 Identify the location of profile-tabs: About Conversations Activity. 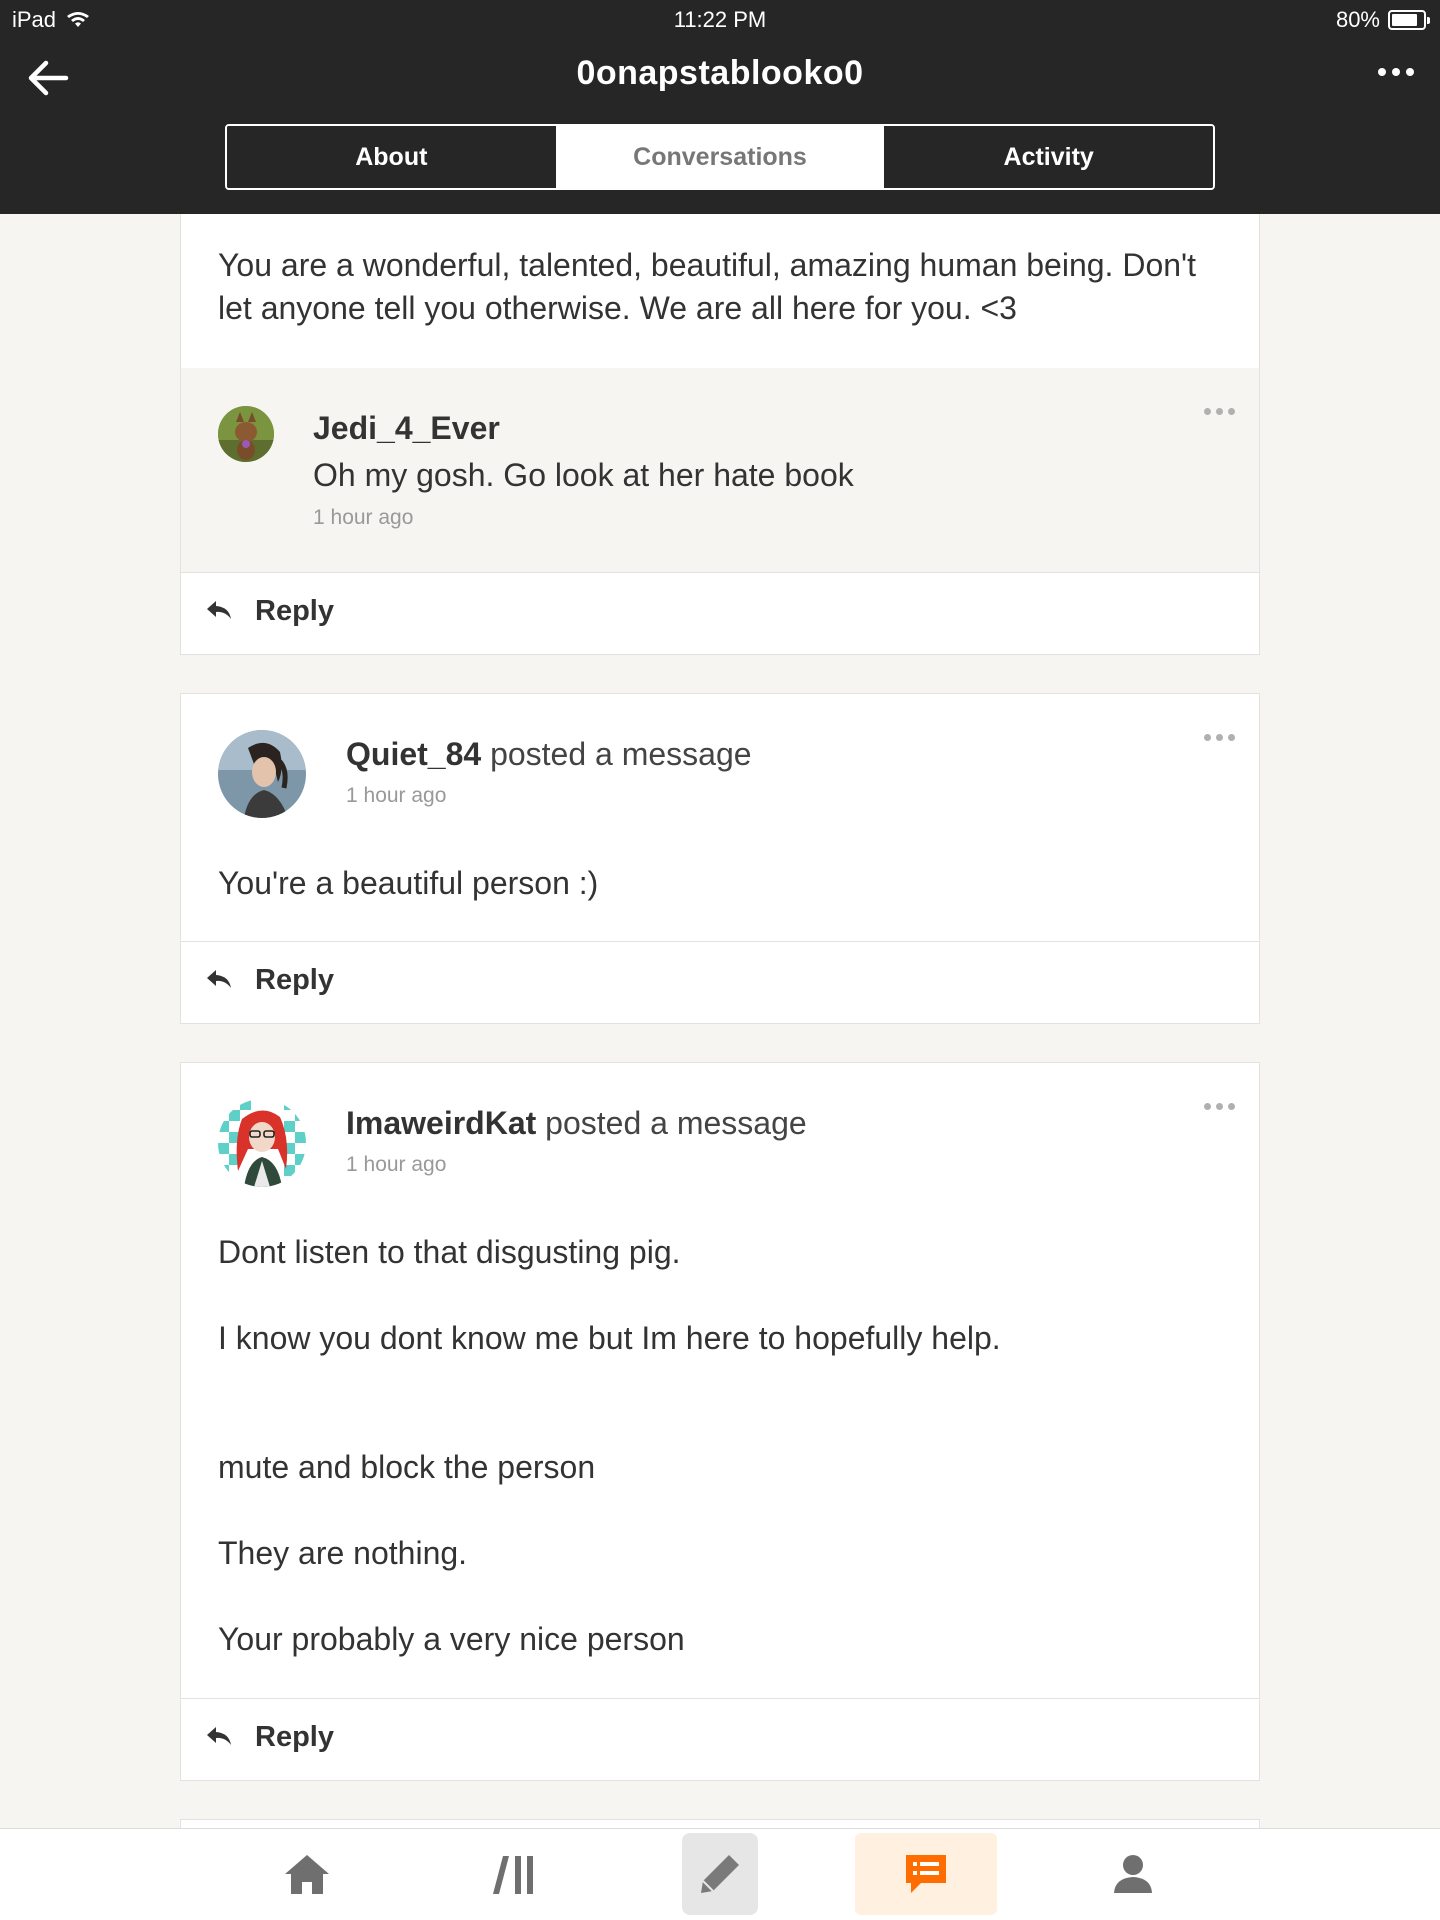
(720, 157).